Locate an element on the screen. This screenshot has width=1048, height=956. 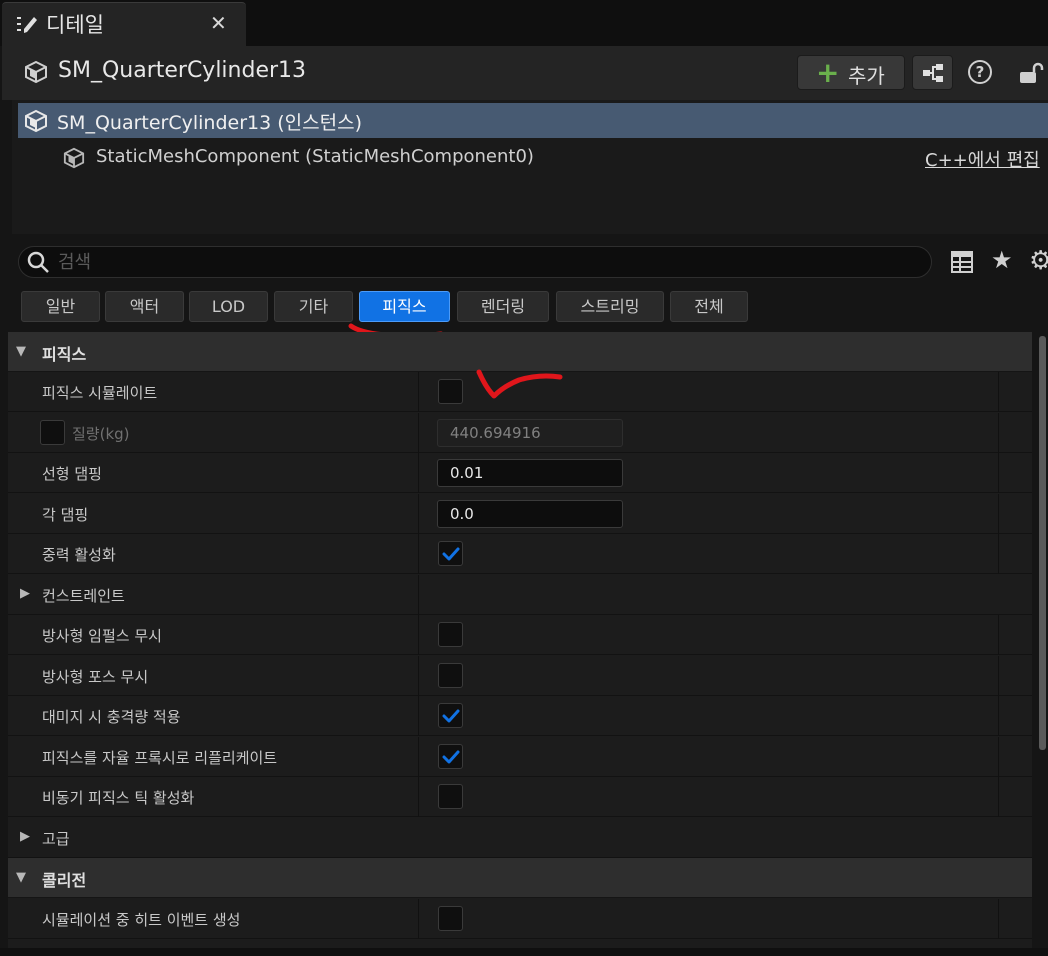
row-apply-impulse-on-damage: 대미지 시 충격량 적용 is located at coordinates (520, 716).